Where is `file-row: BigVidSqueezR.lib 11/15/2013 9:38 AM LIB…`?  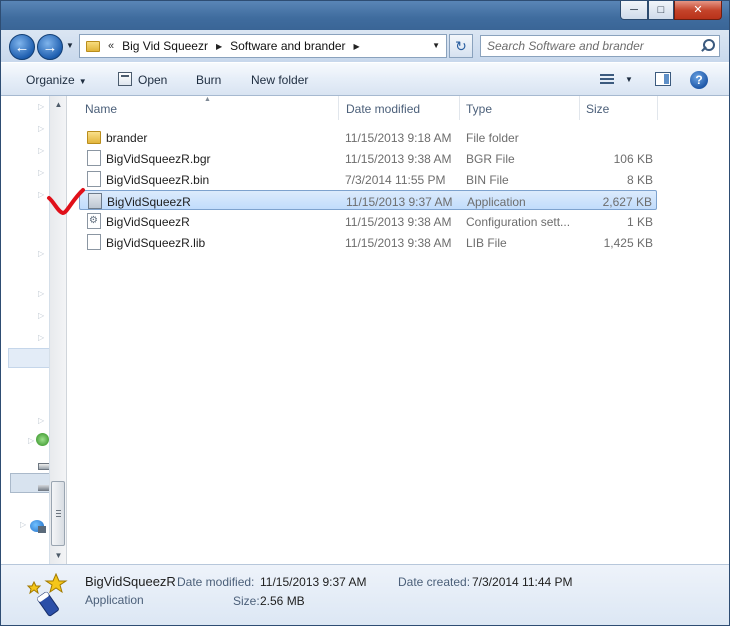
file-row: BigVidSqueezR.lib 11/15/2013 9:38 AM LIB… is located at coordinates (368, 242).